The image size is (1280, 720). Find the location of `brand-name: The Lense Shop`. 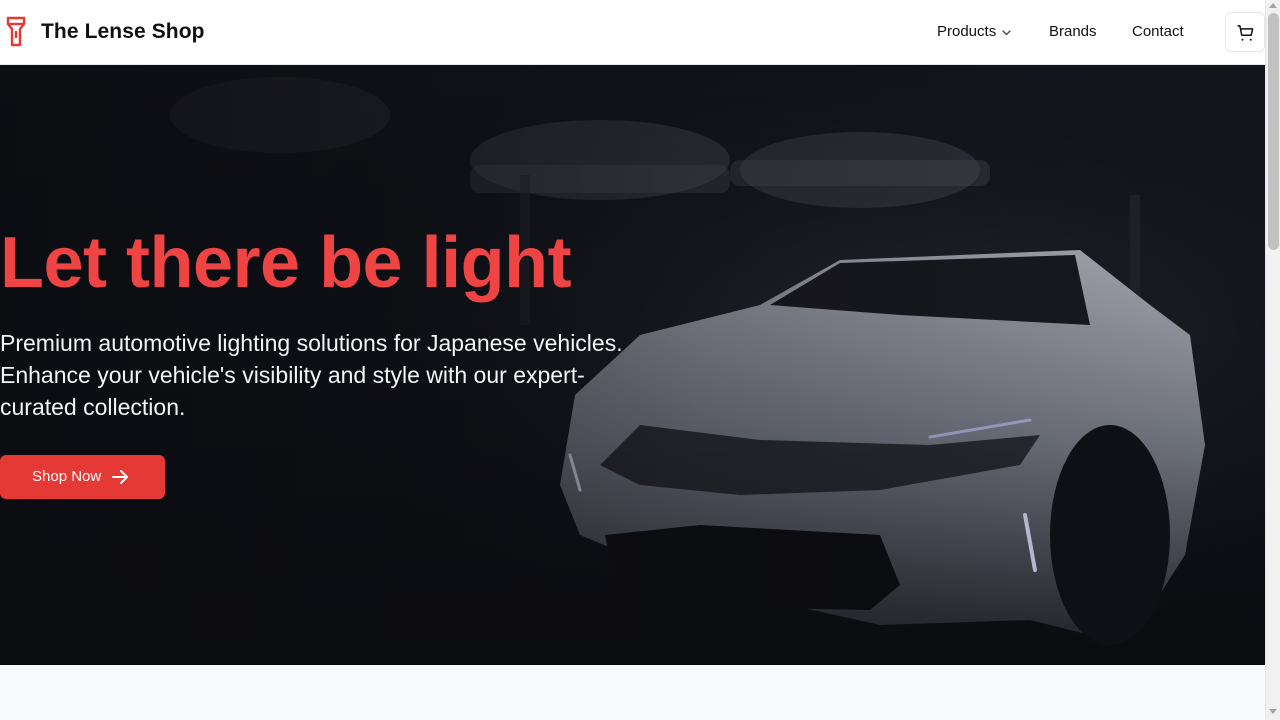

brand-name: The Lense Shop is located at coordinates (123, 32).